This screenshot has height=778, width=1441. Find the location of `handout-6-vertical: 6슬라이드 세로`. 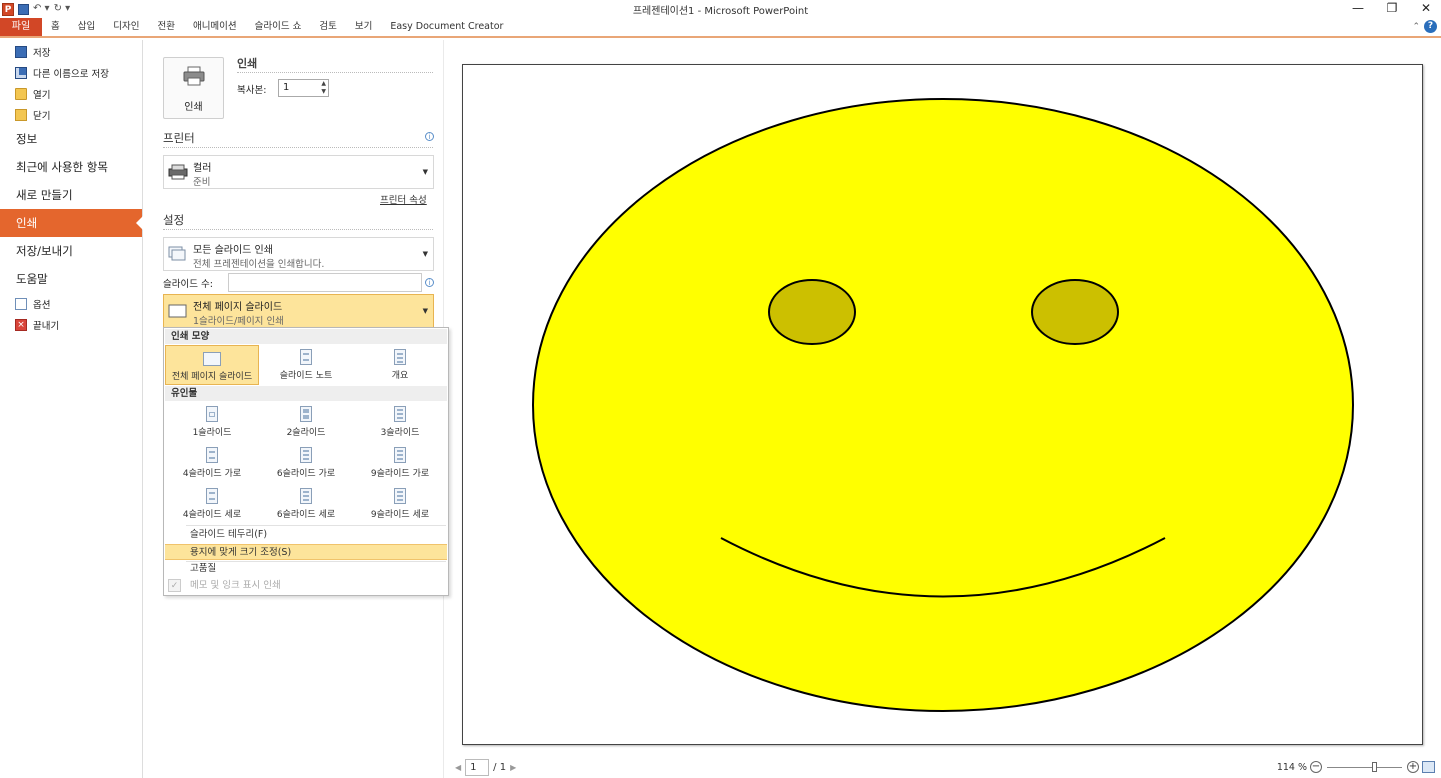

handout-6-vertical: 6슬라이드 세로 is located at coordinates (306, 504).